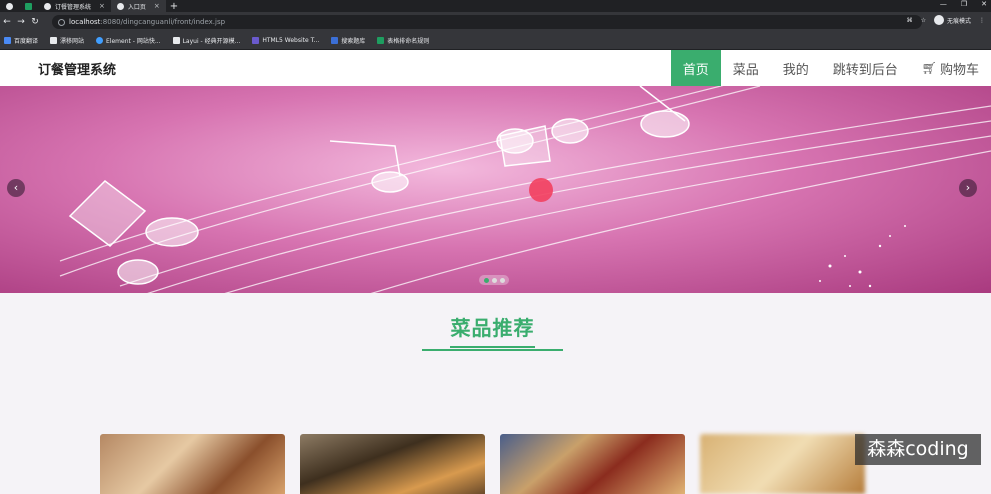  Describe the element at coordinates (695, 68) in the screenshot. I see `nav-home: 首页` at that location.